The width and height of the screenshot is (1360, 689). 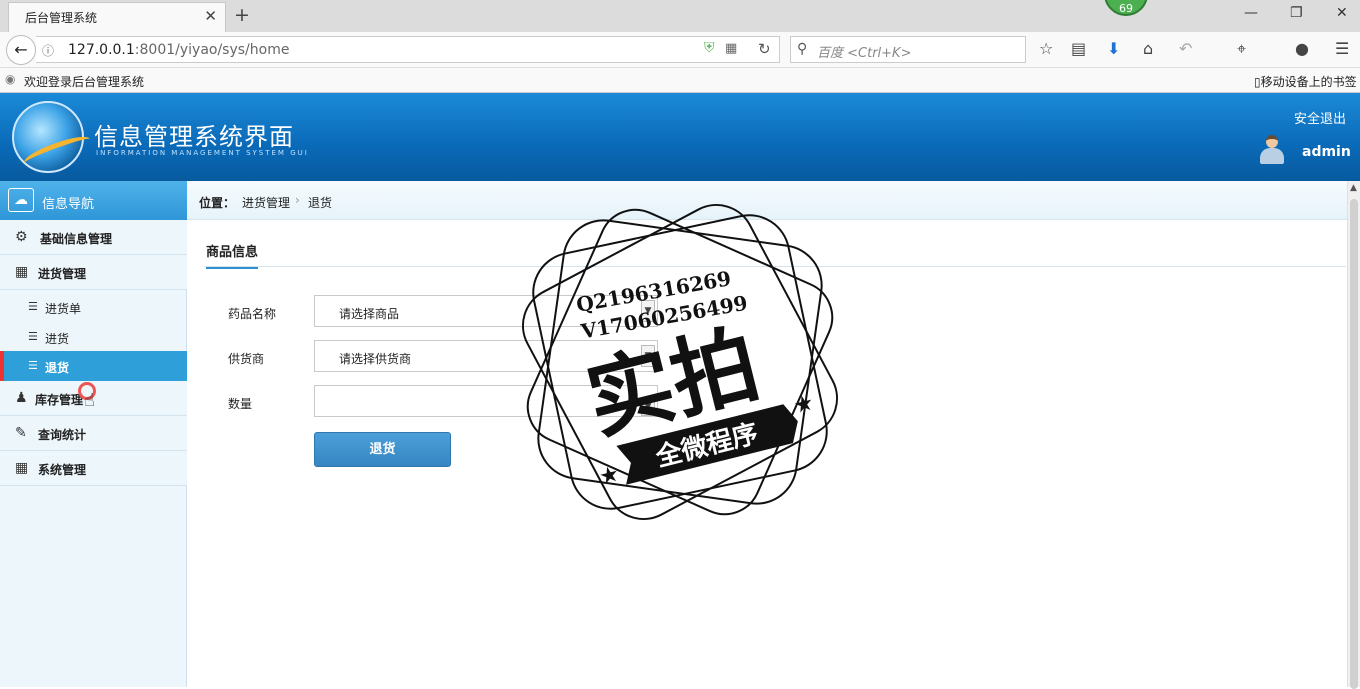 I want to click on sidebar-title: 信息导航, so click(x=68, y=204).